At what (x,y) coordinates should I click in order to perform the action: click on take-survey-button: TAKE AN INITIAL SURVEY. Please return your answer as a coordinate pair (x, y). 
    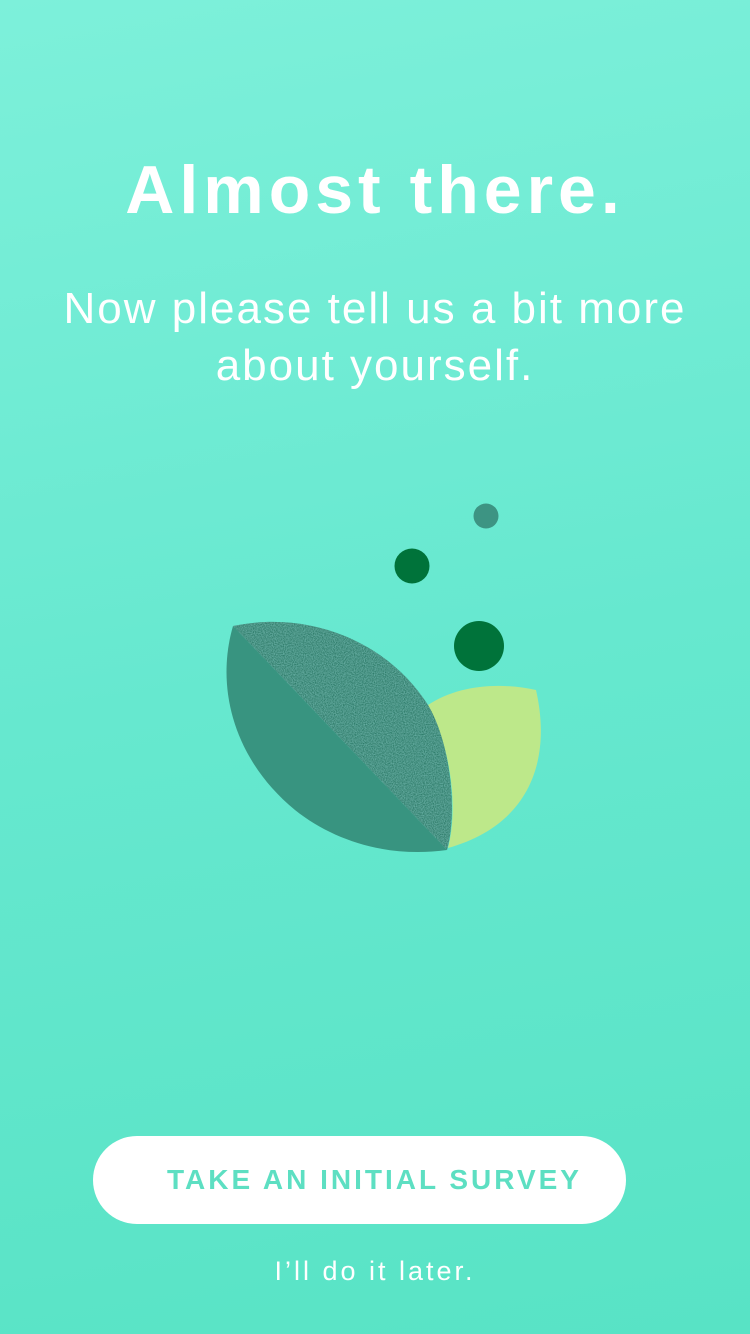
    Looking at the image, I should click on (359, 1180).